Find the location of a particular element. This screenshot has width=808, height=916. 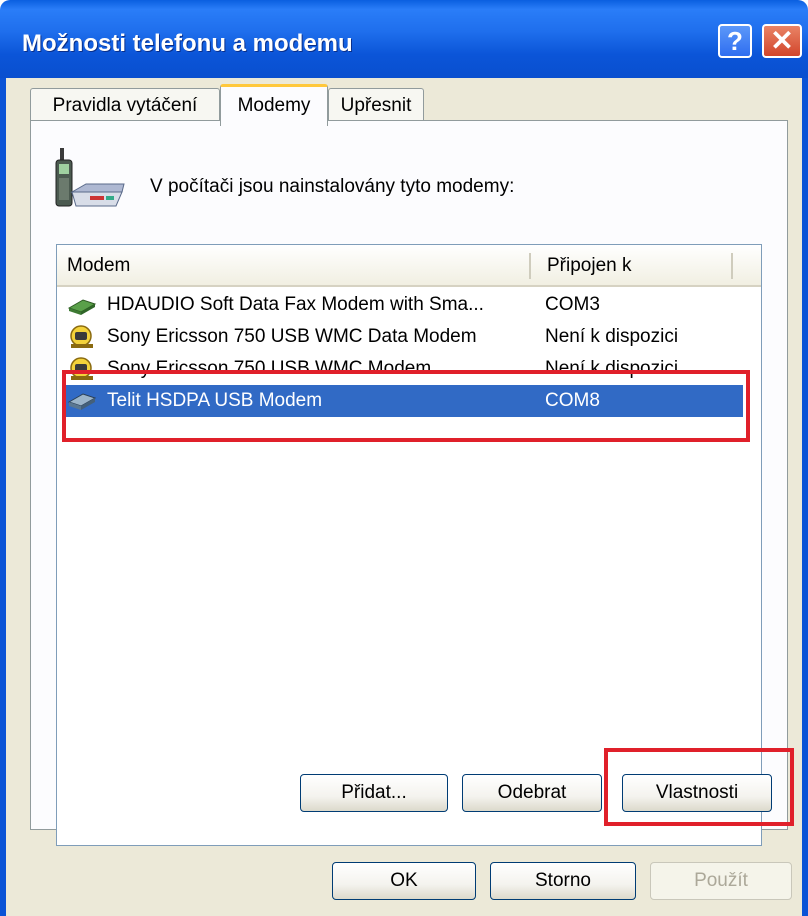

modem-name: Sony Ericsson 750 USB WMC Data Modem is located at coordinates (292, 336).